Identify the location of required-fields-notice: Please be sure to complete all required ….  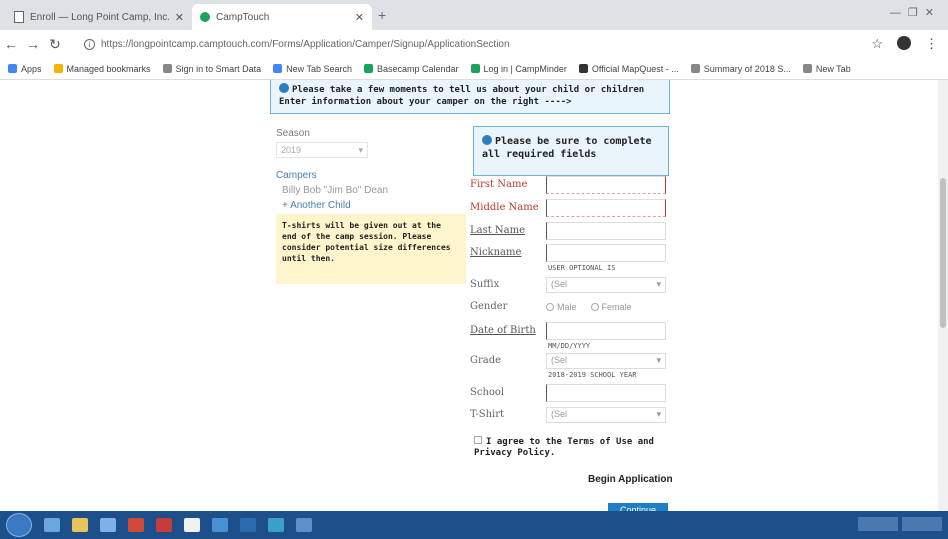
(571, 151).